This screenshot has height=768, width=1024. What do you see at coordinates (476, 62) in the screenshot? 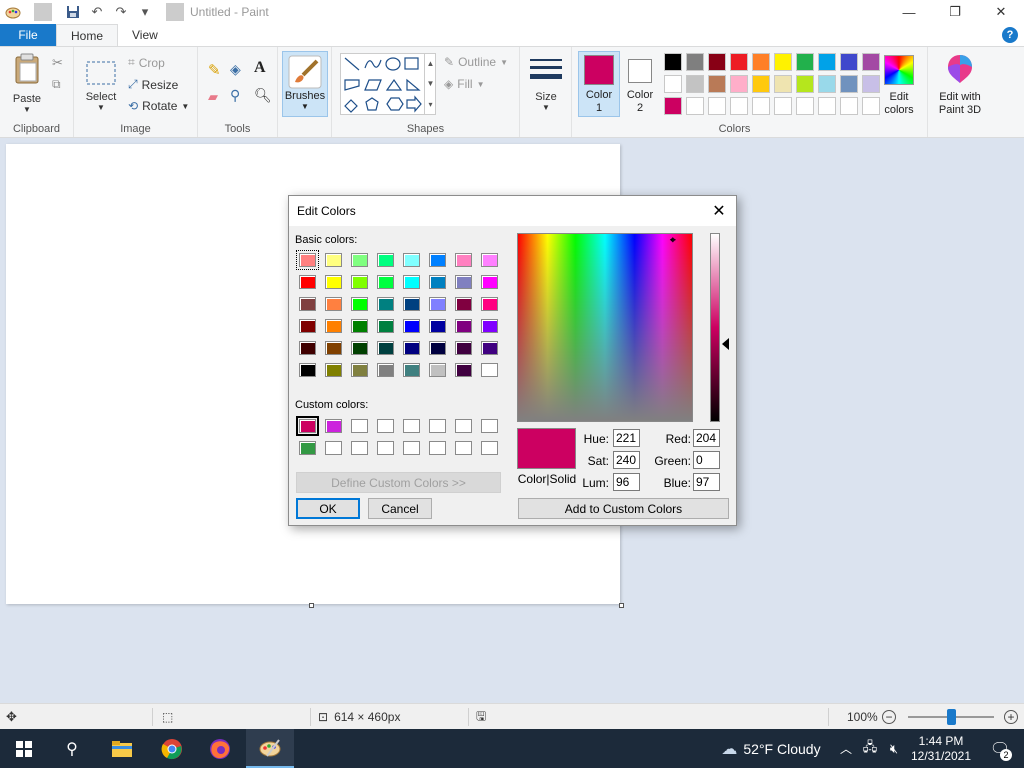
I see `outline-button: ✎ Outline ▼` at bounding box center [476, 62].